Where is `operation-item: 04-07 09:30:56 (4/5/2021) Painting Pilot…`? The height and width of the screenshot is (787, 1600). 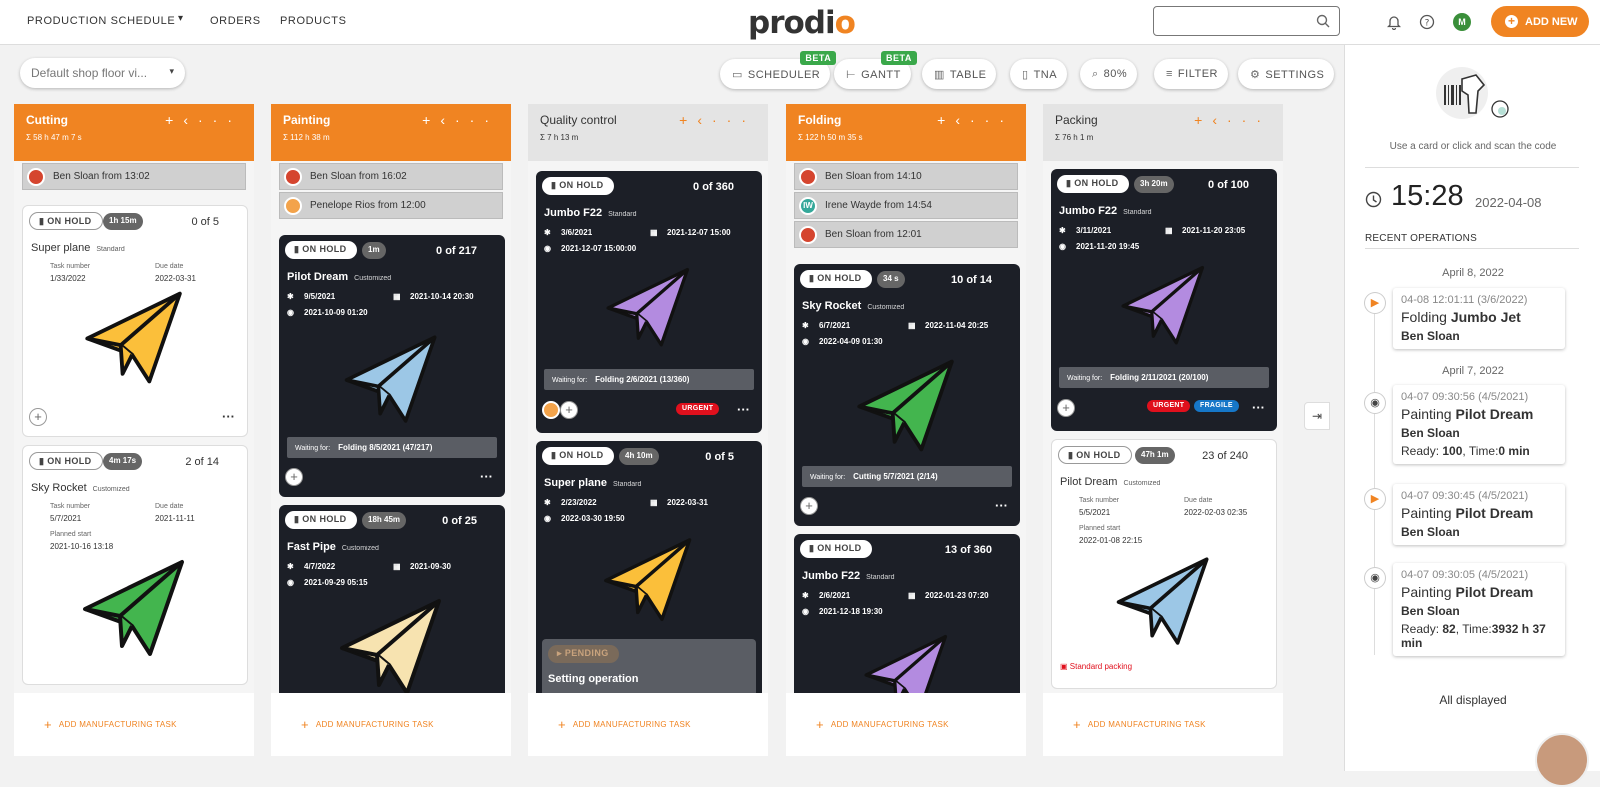
operation-item: 04-07 09:30:56 (4/5/2021) Painting Pilot… is located at coordinates (1479, 424).